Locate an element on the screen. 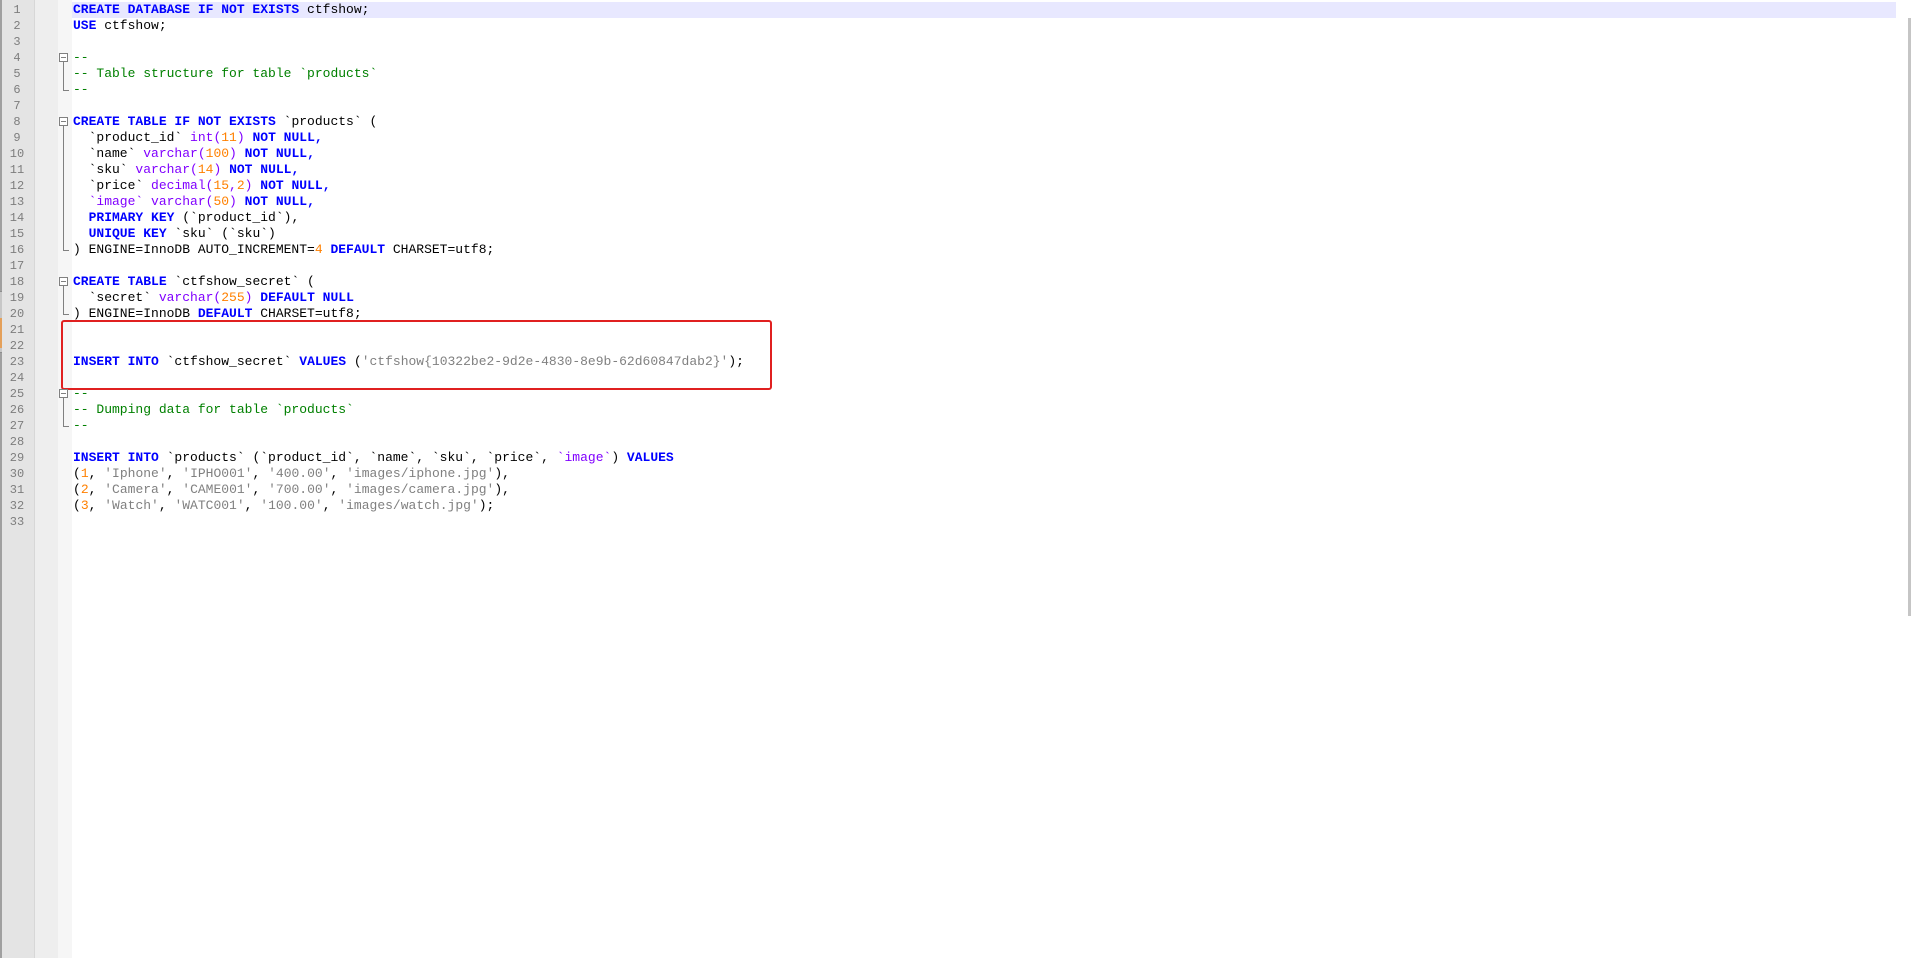 This screenshot has height=958, width=1916. bookmark-margin is located at coordinates (47, 479).